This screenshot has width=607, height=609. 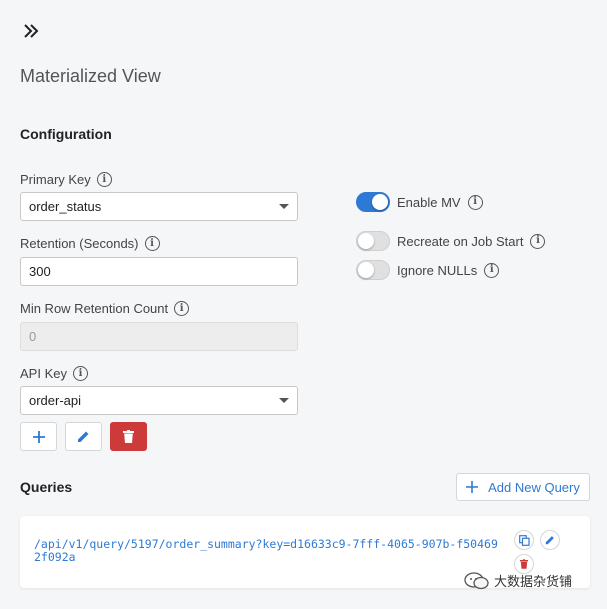 What do you see at coordinates (90, 76) in the screenshot?
I see `page-title: Materialized View` at bounding box center [90, 76].